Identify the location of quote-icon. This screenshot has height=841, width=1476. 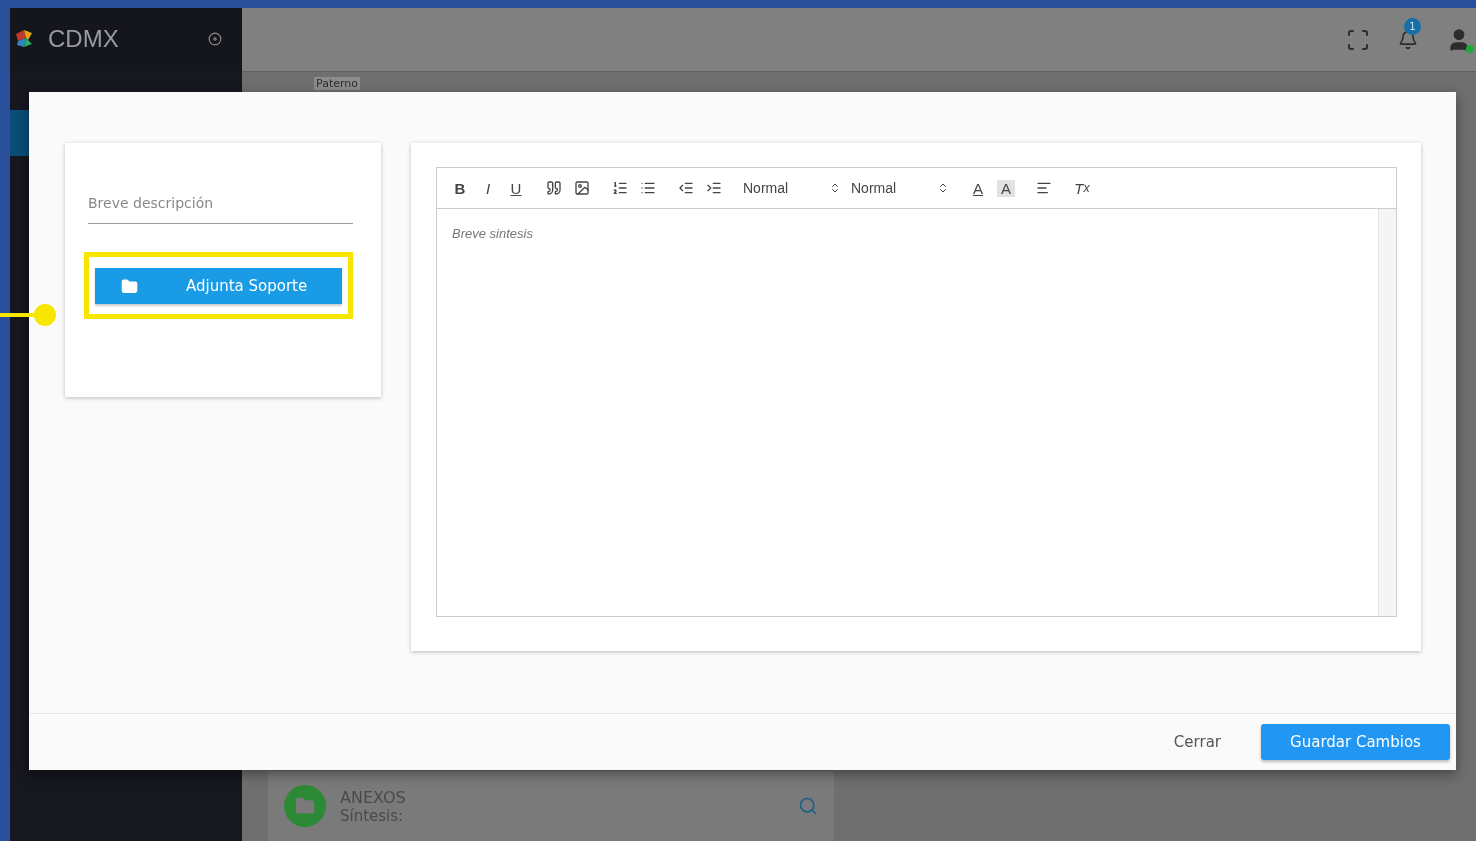
(554, 188).